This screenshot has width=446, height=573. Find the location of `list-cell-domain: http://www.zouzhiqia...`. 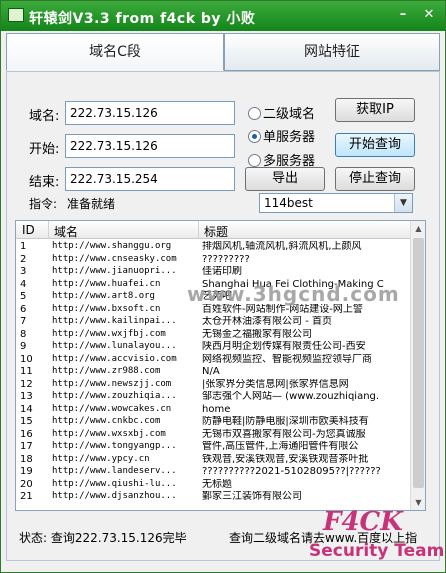

list-cell-domain: http://www.zouzhiqia... is located at coordinates (114, 396).